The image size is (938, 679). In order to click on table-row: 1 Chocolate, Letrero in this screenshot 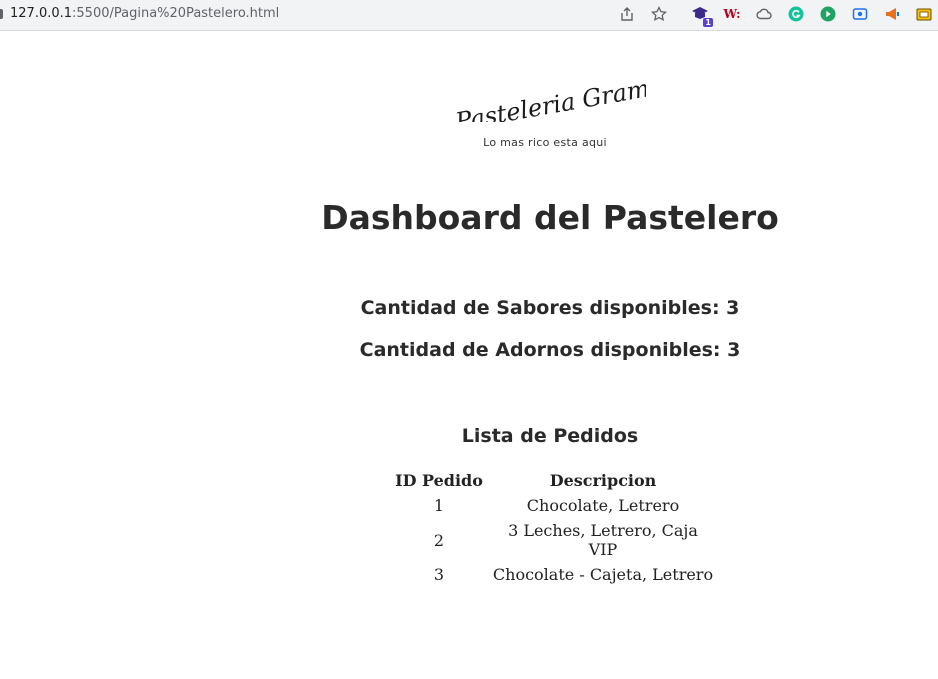, I will do `click(554, 505)`.